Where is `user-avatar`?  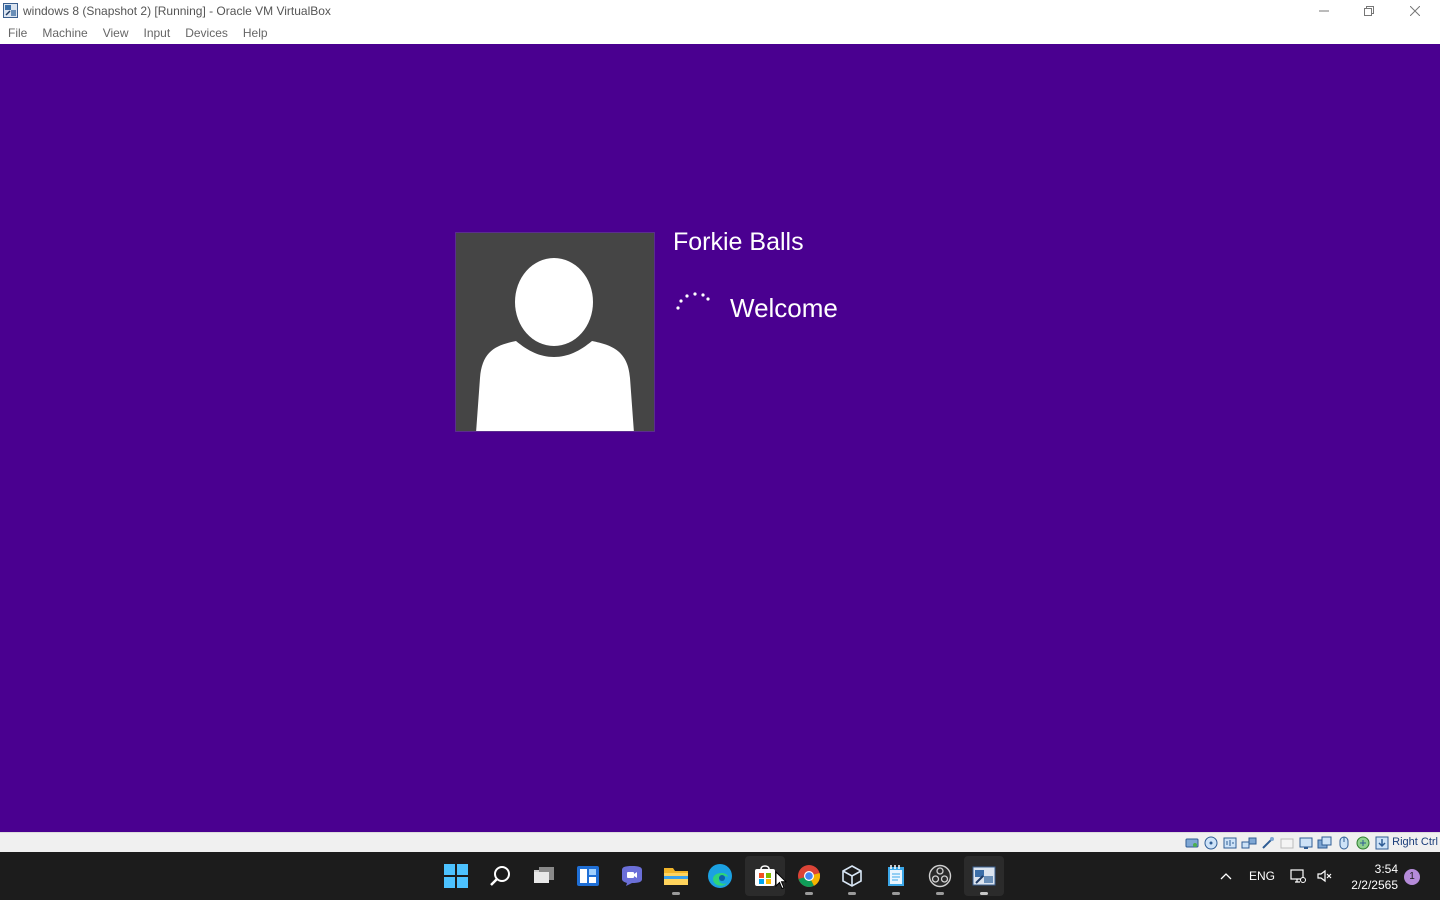 user-avatar is located at coordinates (555, 332).